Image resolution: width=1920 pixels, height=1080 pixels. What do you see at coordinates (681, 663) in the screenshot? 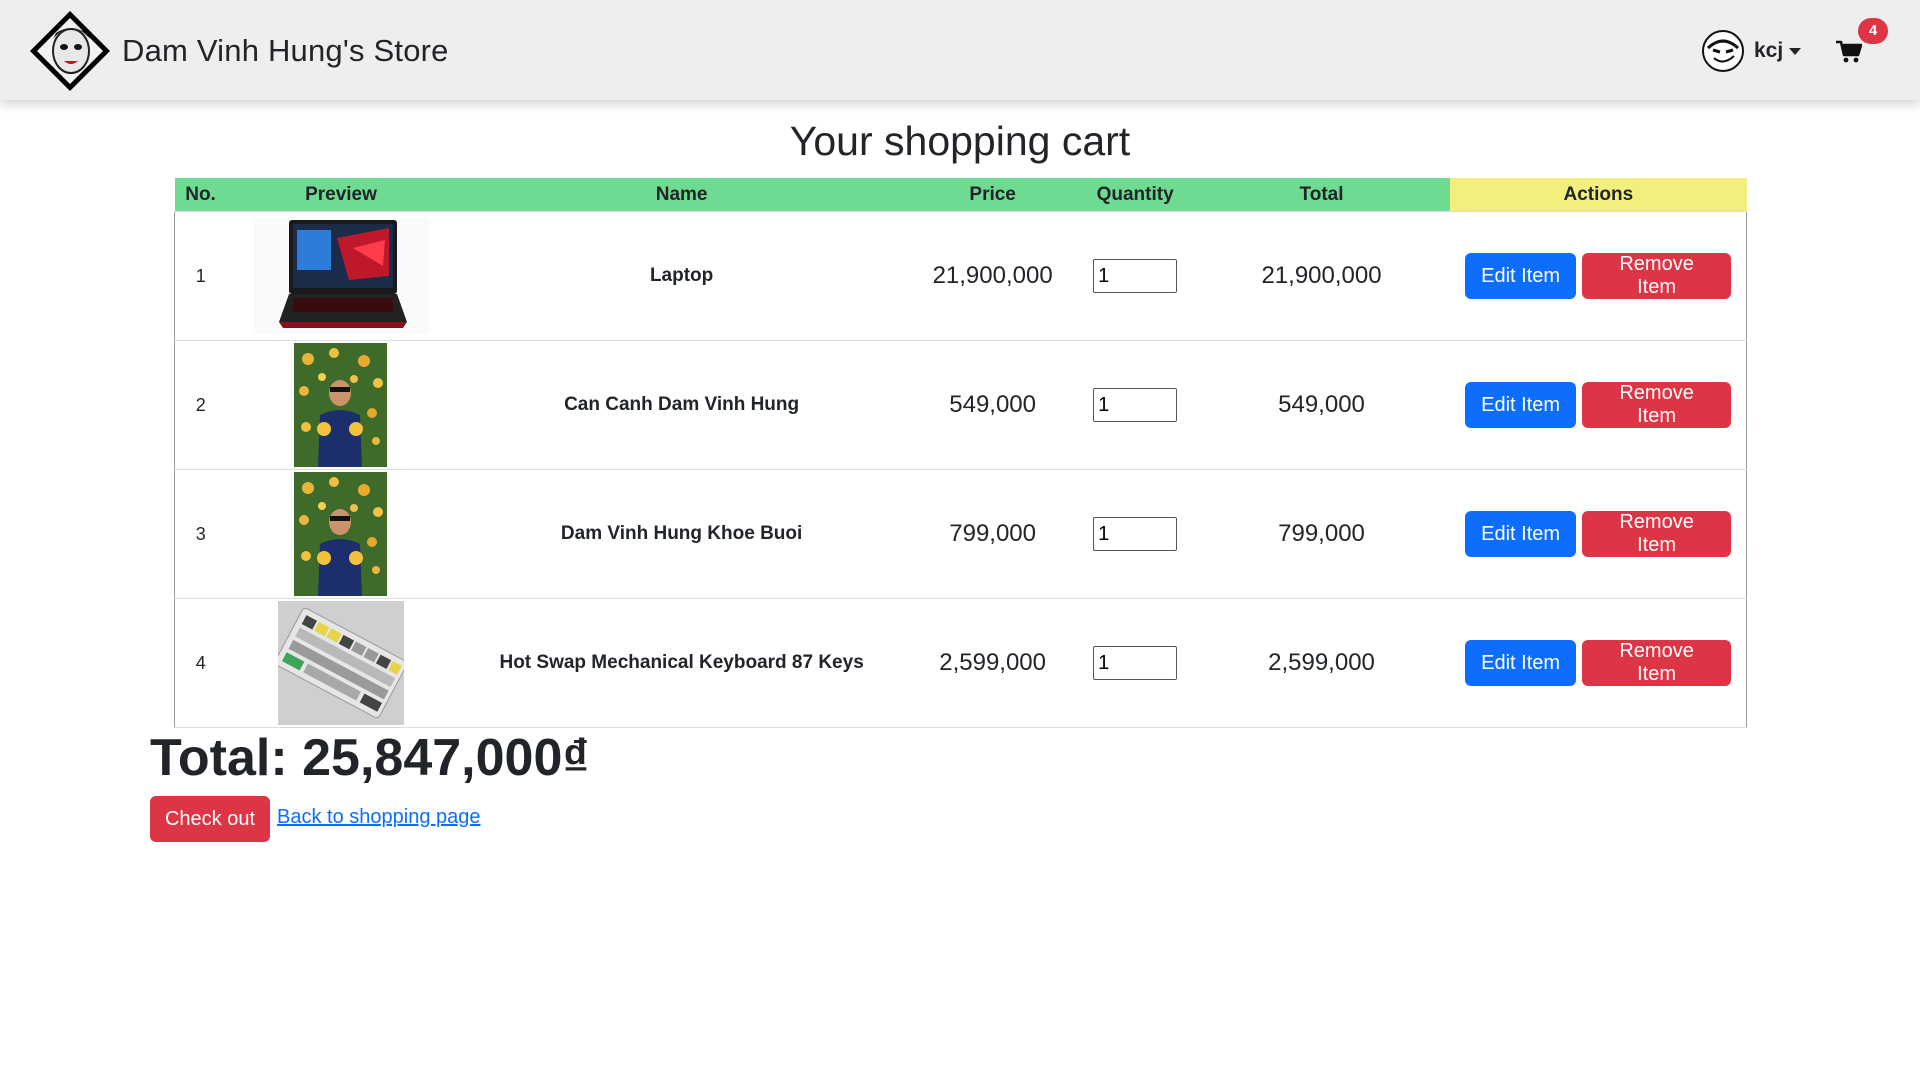
I see `product-name: Hot Swap Mechanical Keyboard 87 Keys` at bounding box center [681, 663].